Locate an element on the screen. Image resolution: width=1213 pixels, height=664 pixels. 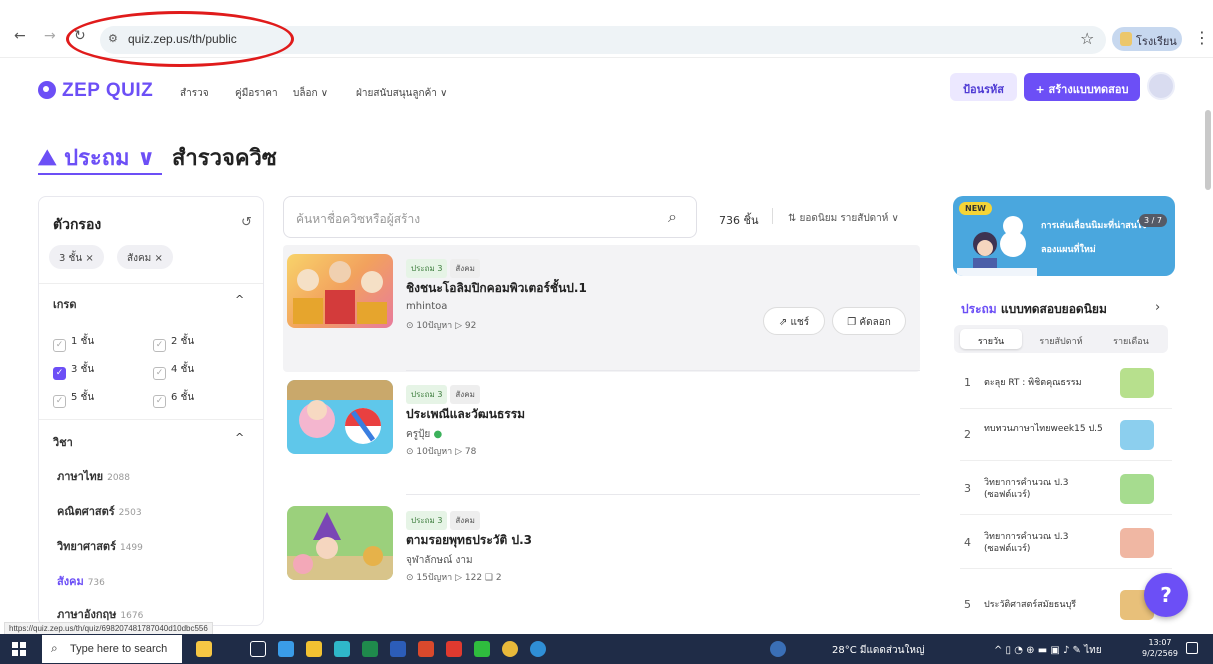
search-icon: ⌕ is located at coordinates (672, 217).